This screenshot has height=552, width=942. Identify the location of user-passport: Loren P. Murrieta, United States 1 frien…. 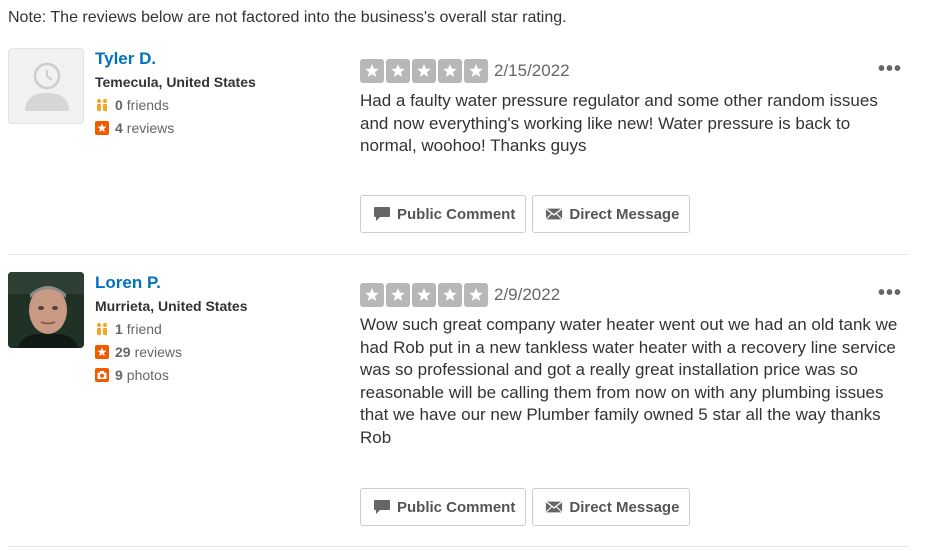
(220, 329).